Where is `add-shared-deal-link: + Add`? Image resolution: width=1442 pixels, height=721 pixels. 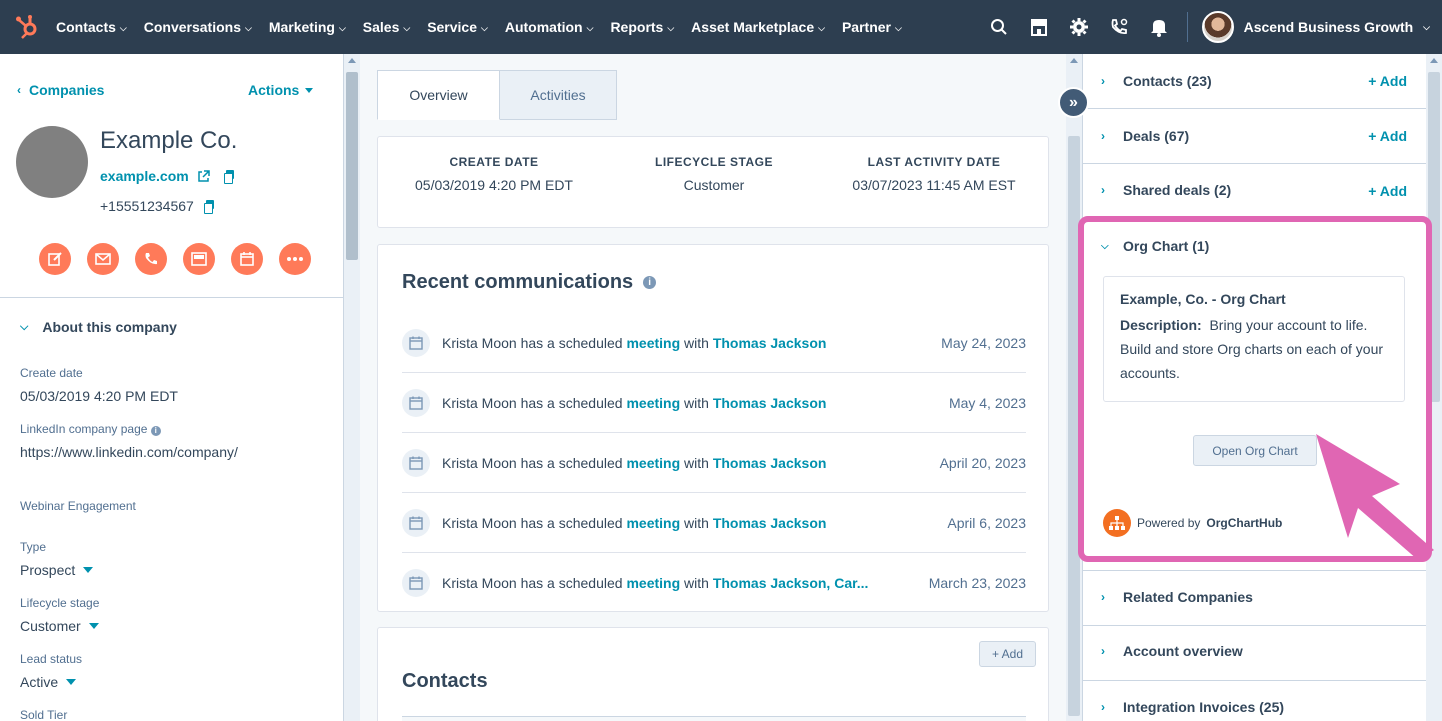 add-shared-deal-link: + Add is located at coordinates (1387, 191).